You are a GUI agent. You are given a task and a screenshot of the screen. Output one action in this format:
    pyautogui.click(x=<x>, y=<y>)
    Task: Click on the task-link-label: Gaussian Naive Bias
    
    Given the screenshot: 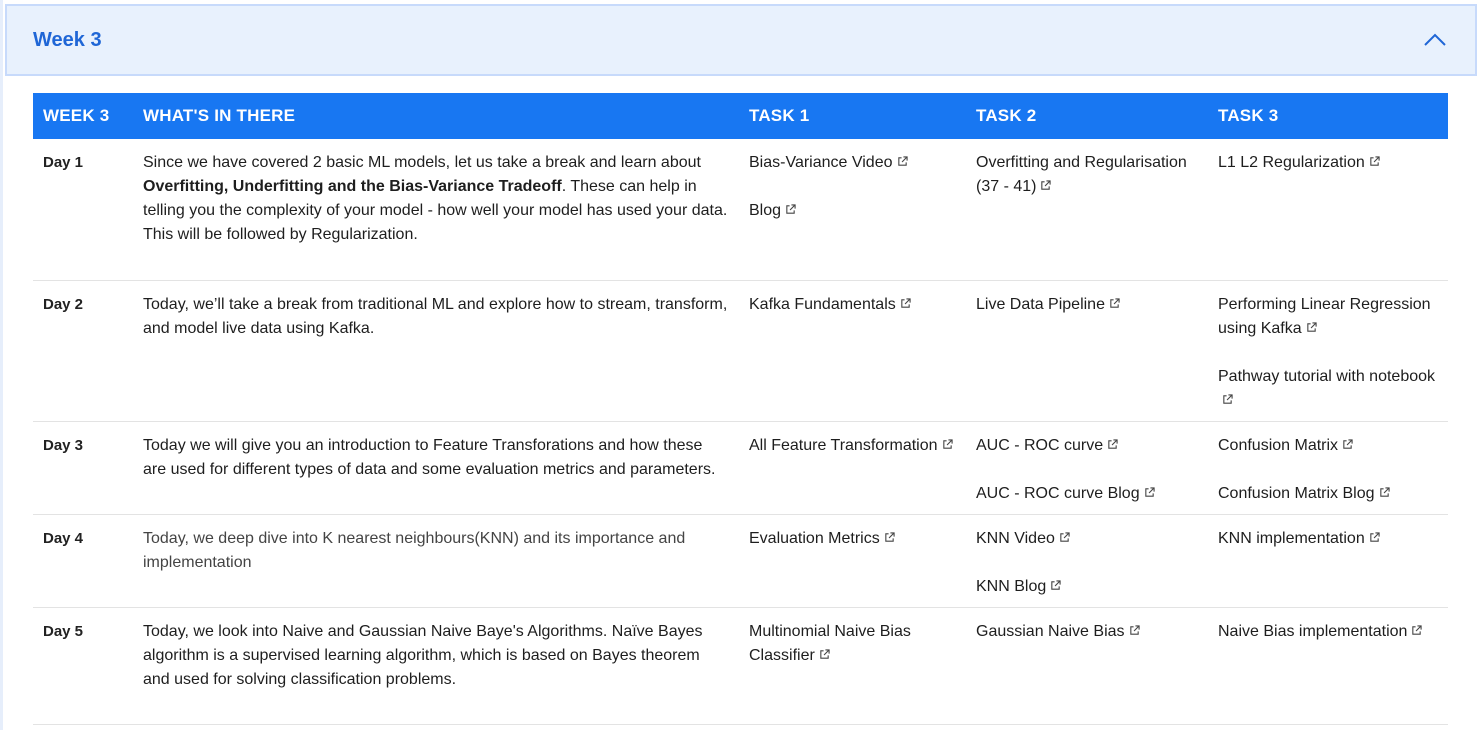 What is the action you would take?
    pyautogui.click(x=1050, y=631)
    